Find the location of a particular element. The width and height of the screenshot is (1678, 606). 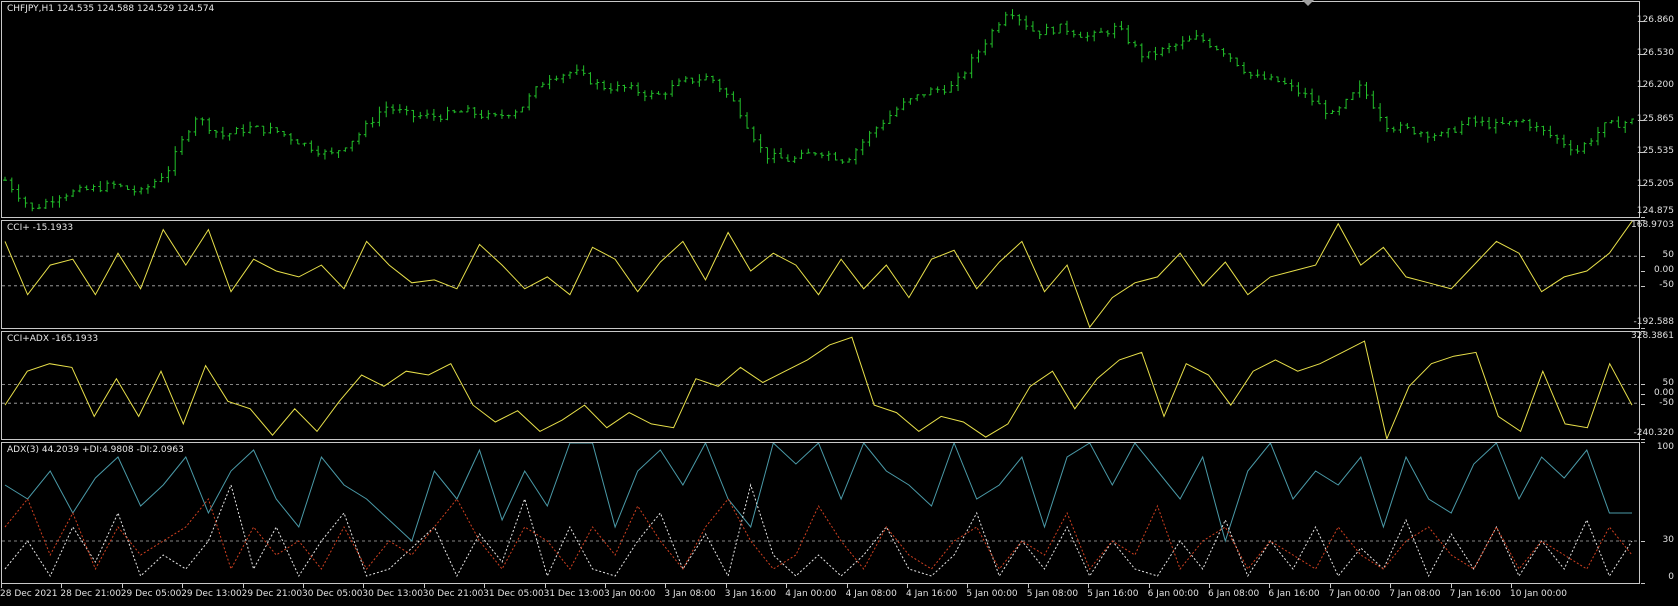

time-axis-label: 5 Jan 08:00 is located at coordinates (1052, 594).